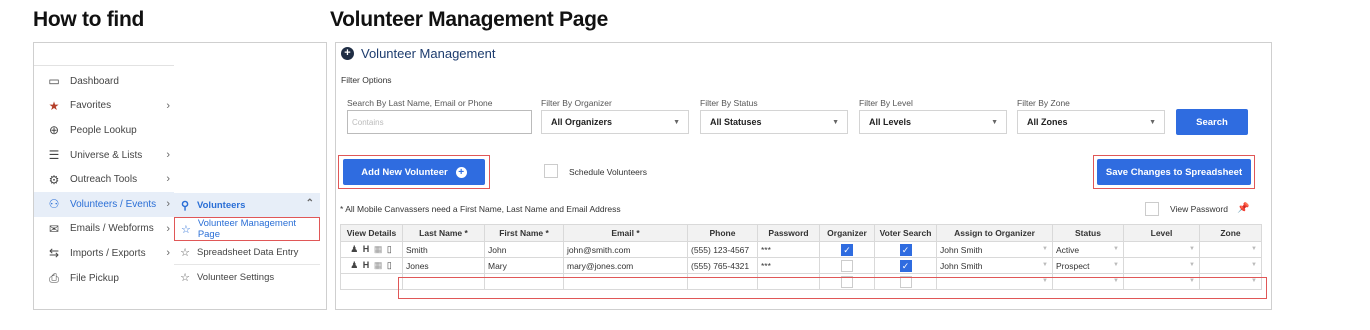 This screenshot has height=330, width=1370. What do you see at coordinates (847, 249) in the screenshot?
I see `organizer-checkbox: ✓` at bounding box center [847, 249].